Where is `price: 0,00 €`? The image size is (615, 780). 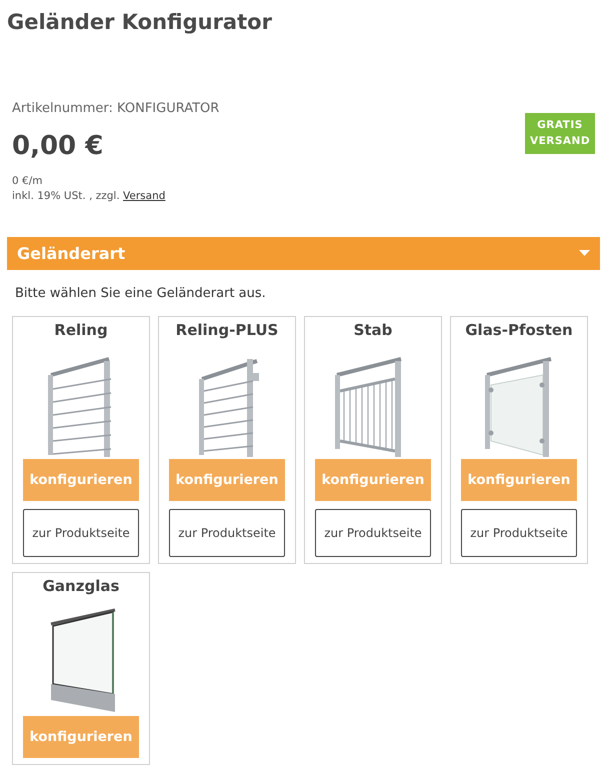
price: 0,00 € is located at coordinates (58, 146).